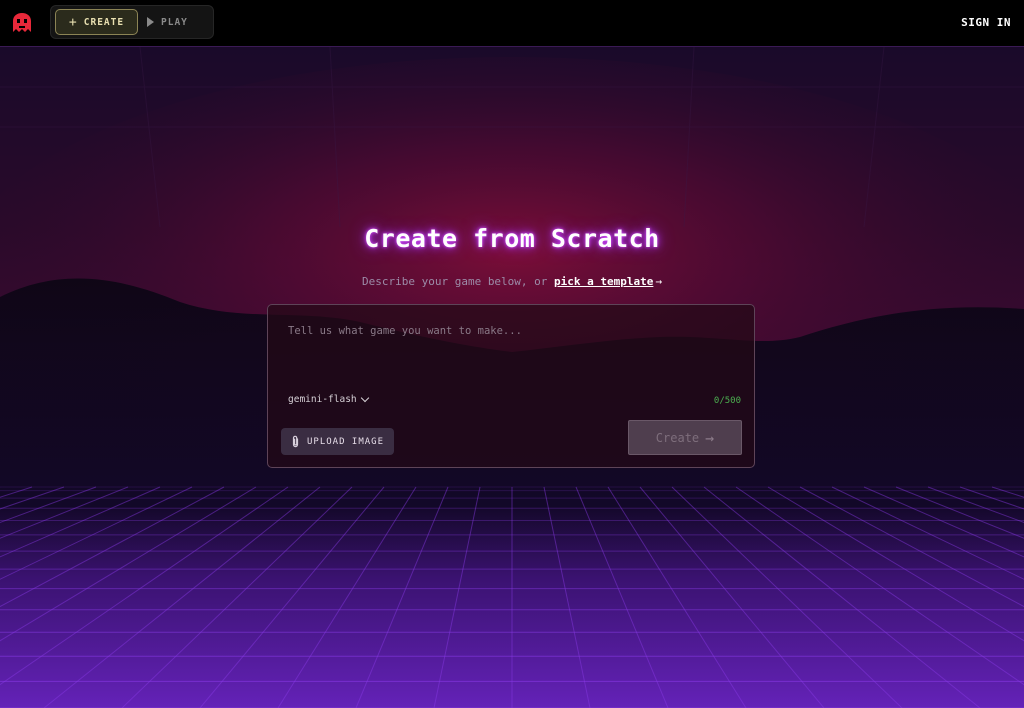  I want to click on mode-switcher: + CREATE PLAY, so click(132, 22).